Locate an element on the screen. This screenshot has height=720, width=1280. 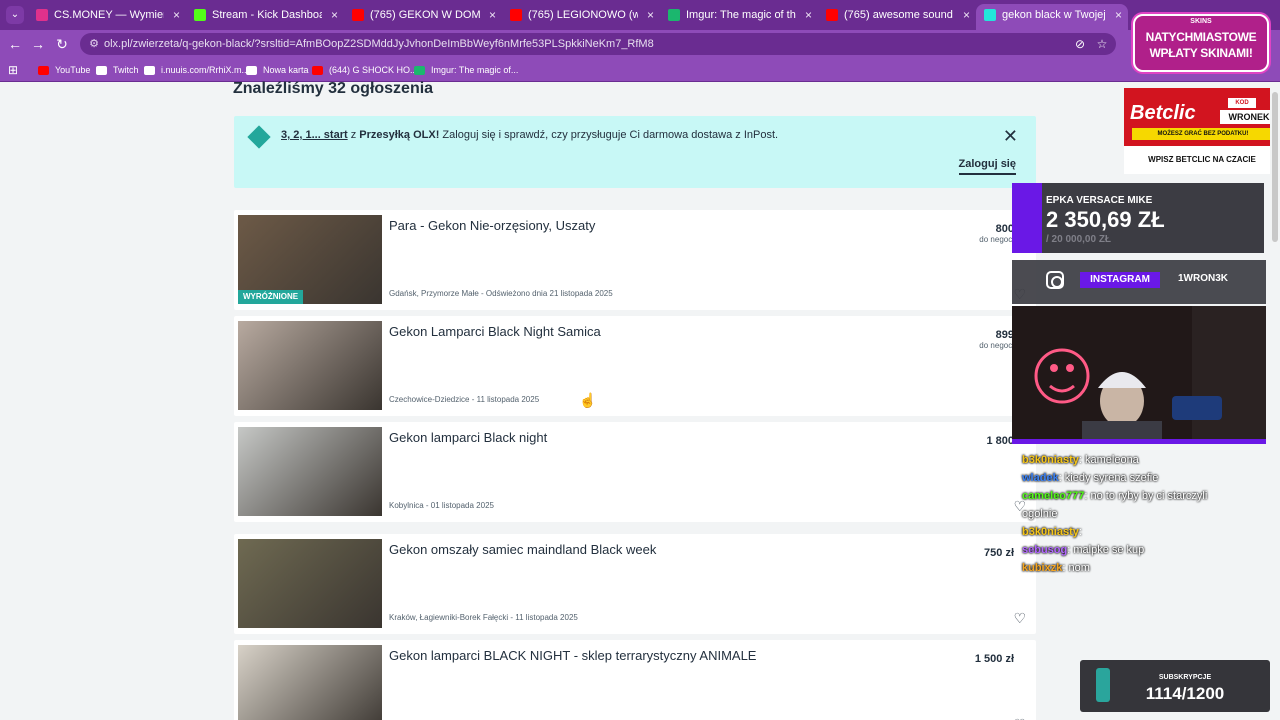
chat-message: sebusog: malpke se kup is located at coordinates (1083, 550).